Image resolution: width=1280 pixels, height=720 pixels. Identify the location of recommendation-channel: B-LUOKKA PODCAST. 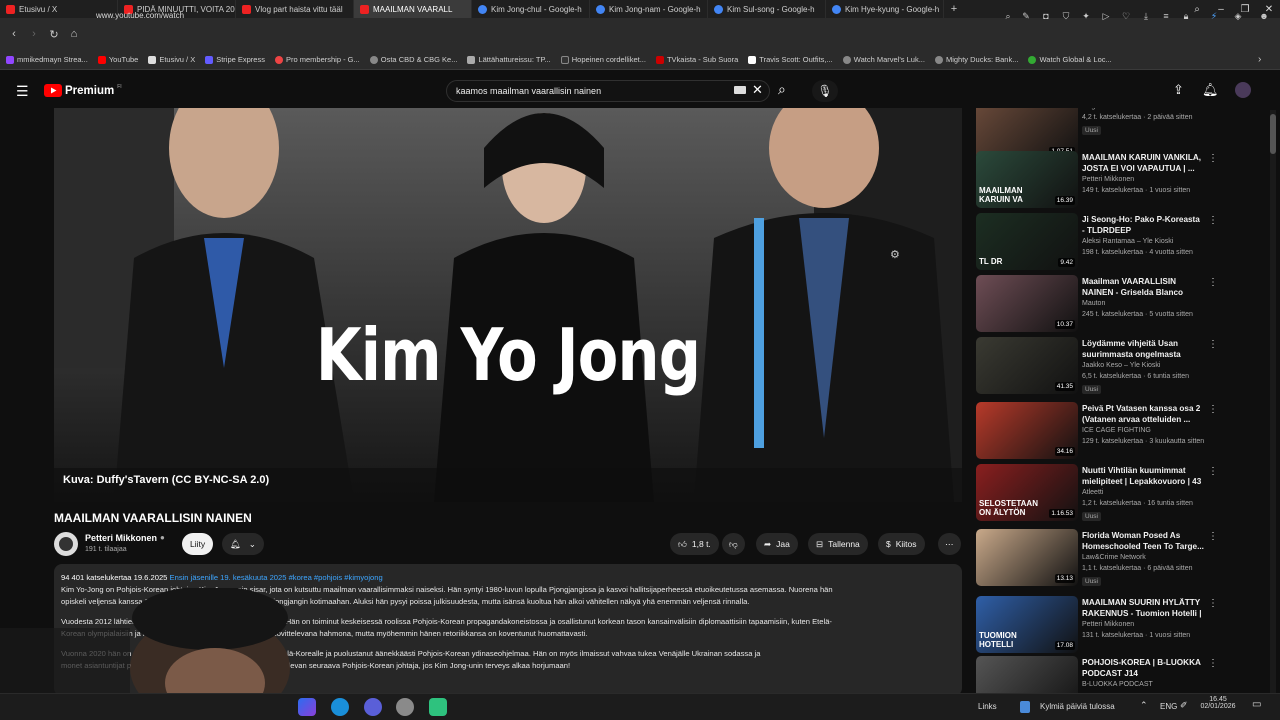
(1167, 684).